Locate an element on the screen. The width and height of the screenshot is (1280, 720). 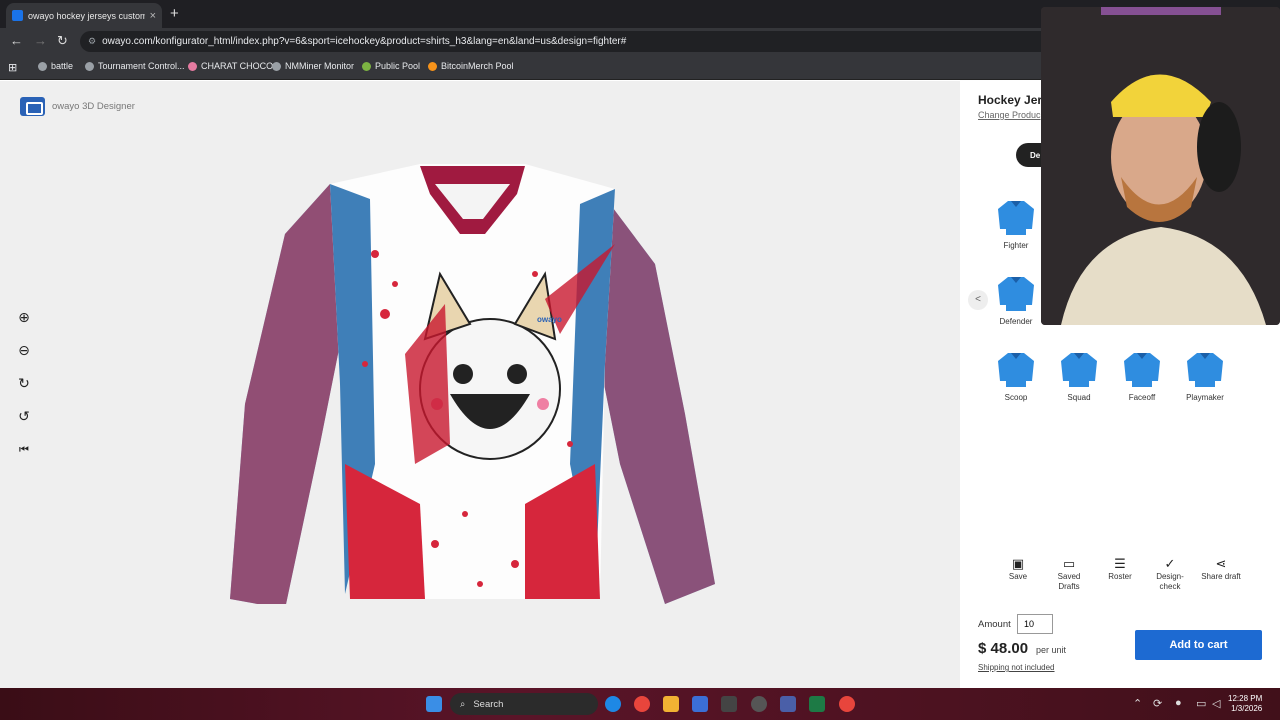
share-icon: ⋖ is located at coordinates (1221, 563).